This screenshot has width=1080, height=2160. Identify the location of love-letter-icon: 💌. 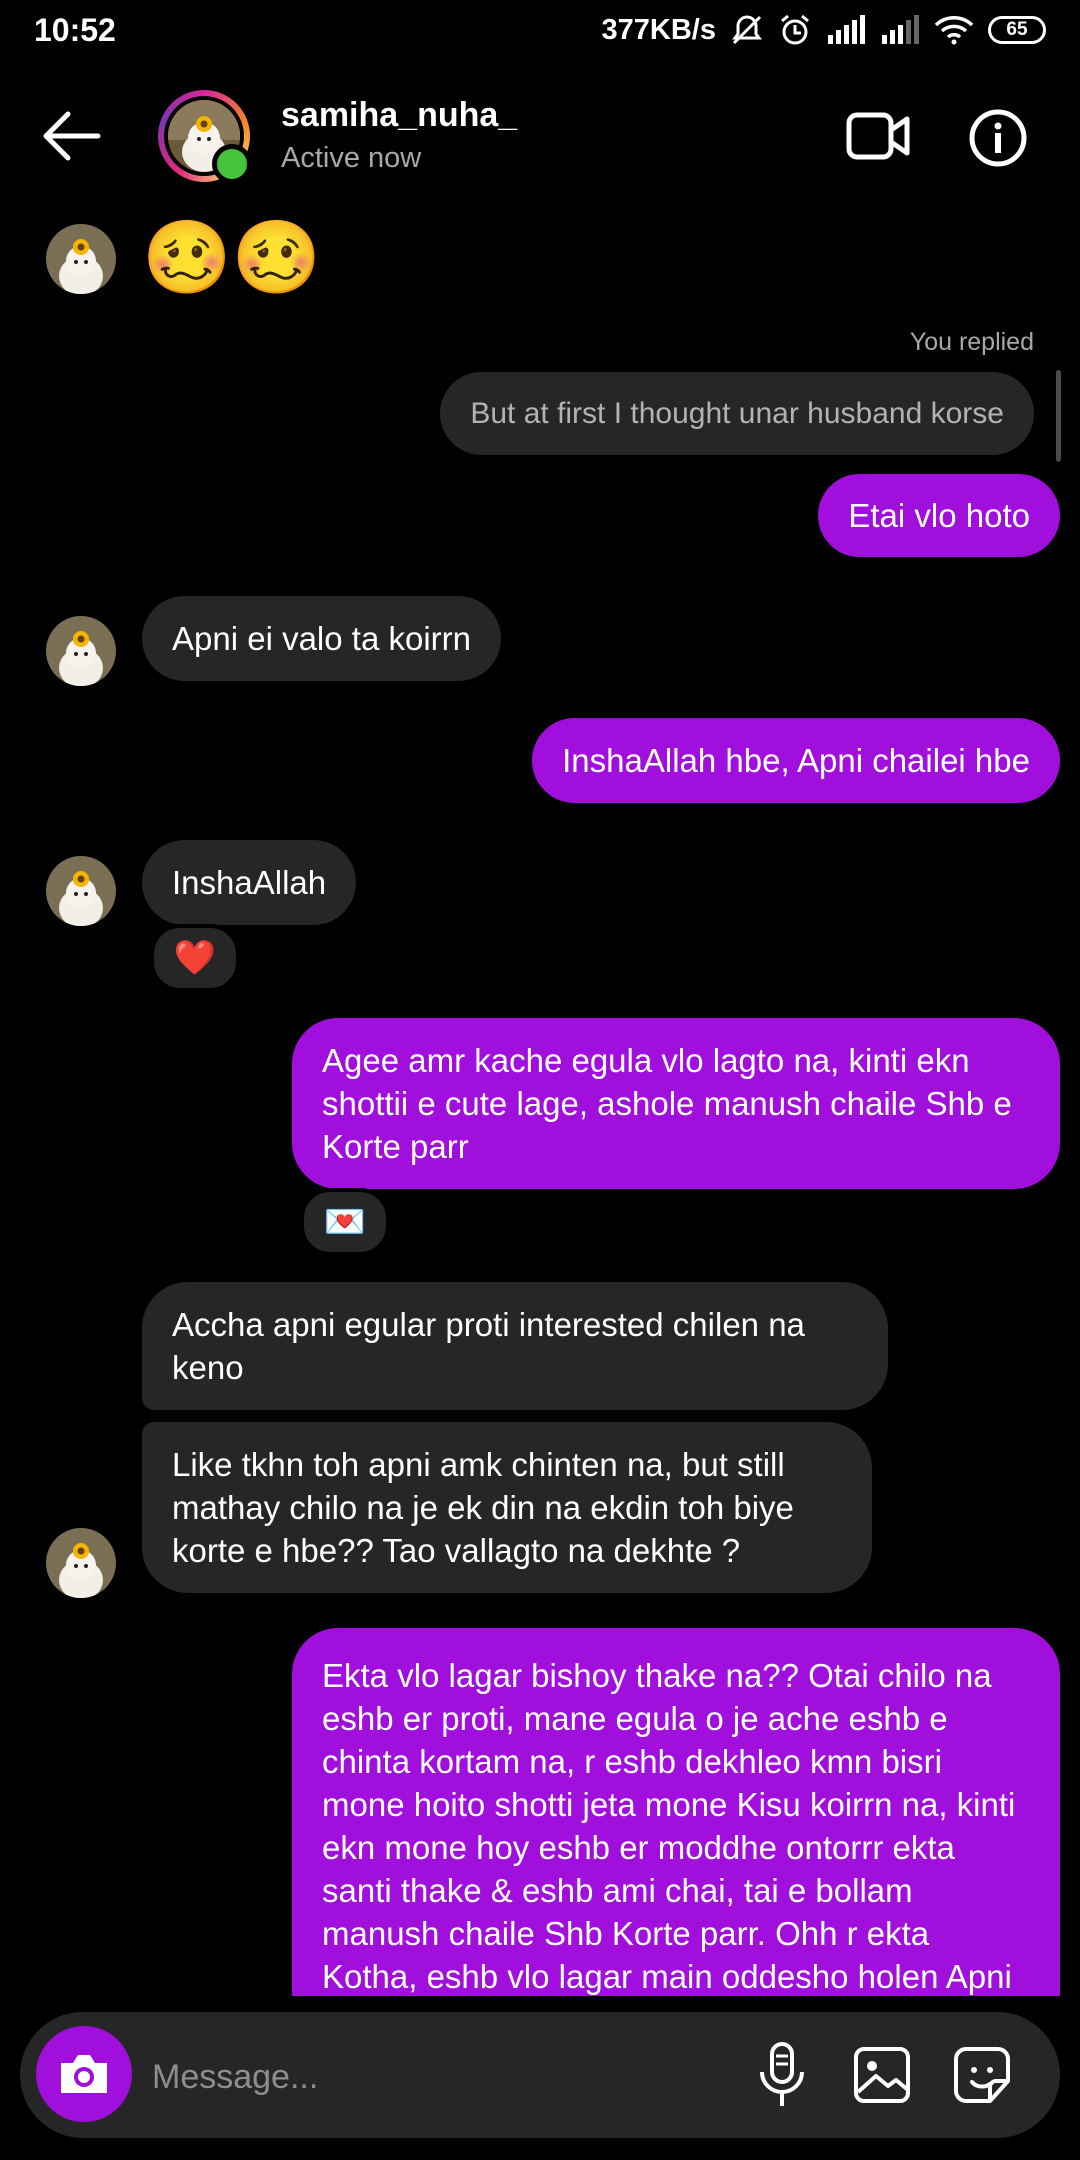
(345, 1222).